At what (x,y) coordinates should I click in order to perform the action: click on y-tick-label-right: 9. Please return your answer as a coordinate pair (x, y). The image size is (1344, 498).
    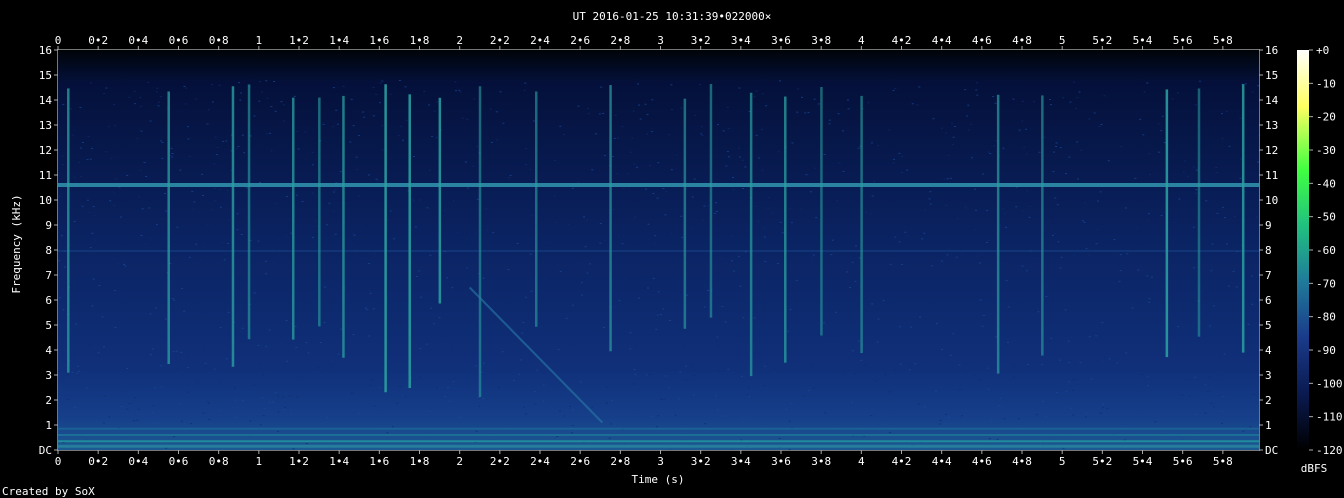
    Looking at the image, I should click on (1268, 225).